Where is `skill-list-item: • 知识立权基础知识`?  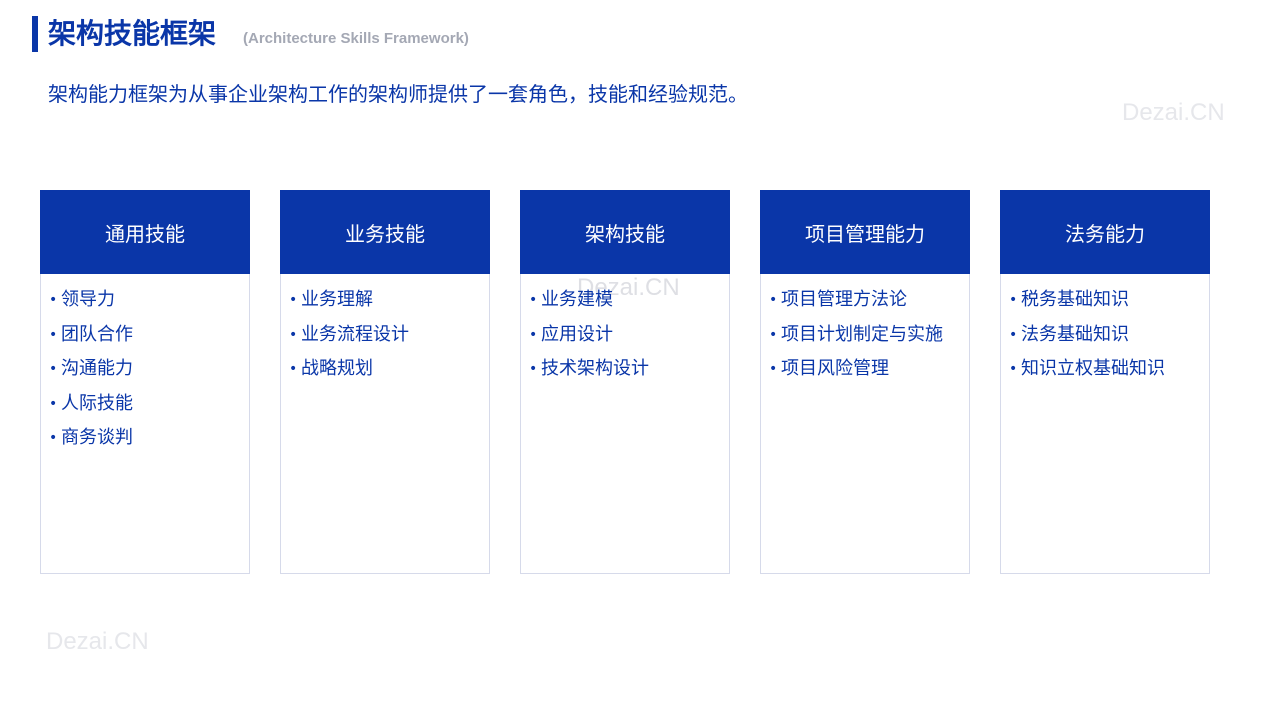
skill-list-item: • 知识立权基础知识 is located at coordinates (1087, 369).